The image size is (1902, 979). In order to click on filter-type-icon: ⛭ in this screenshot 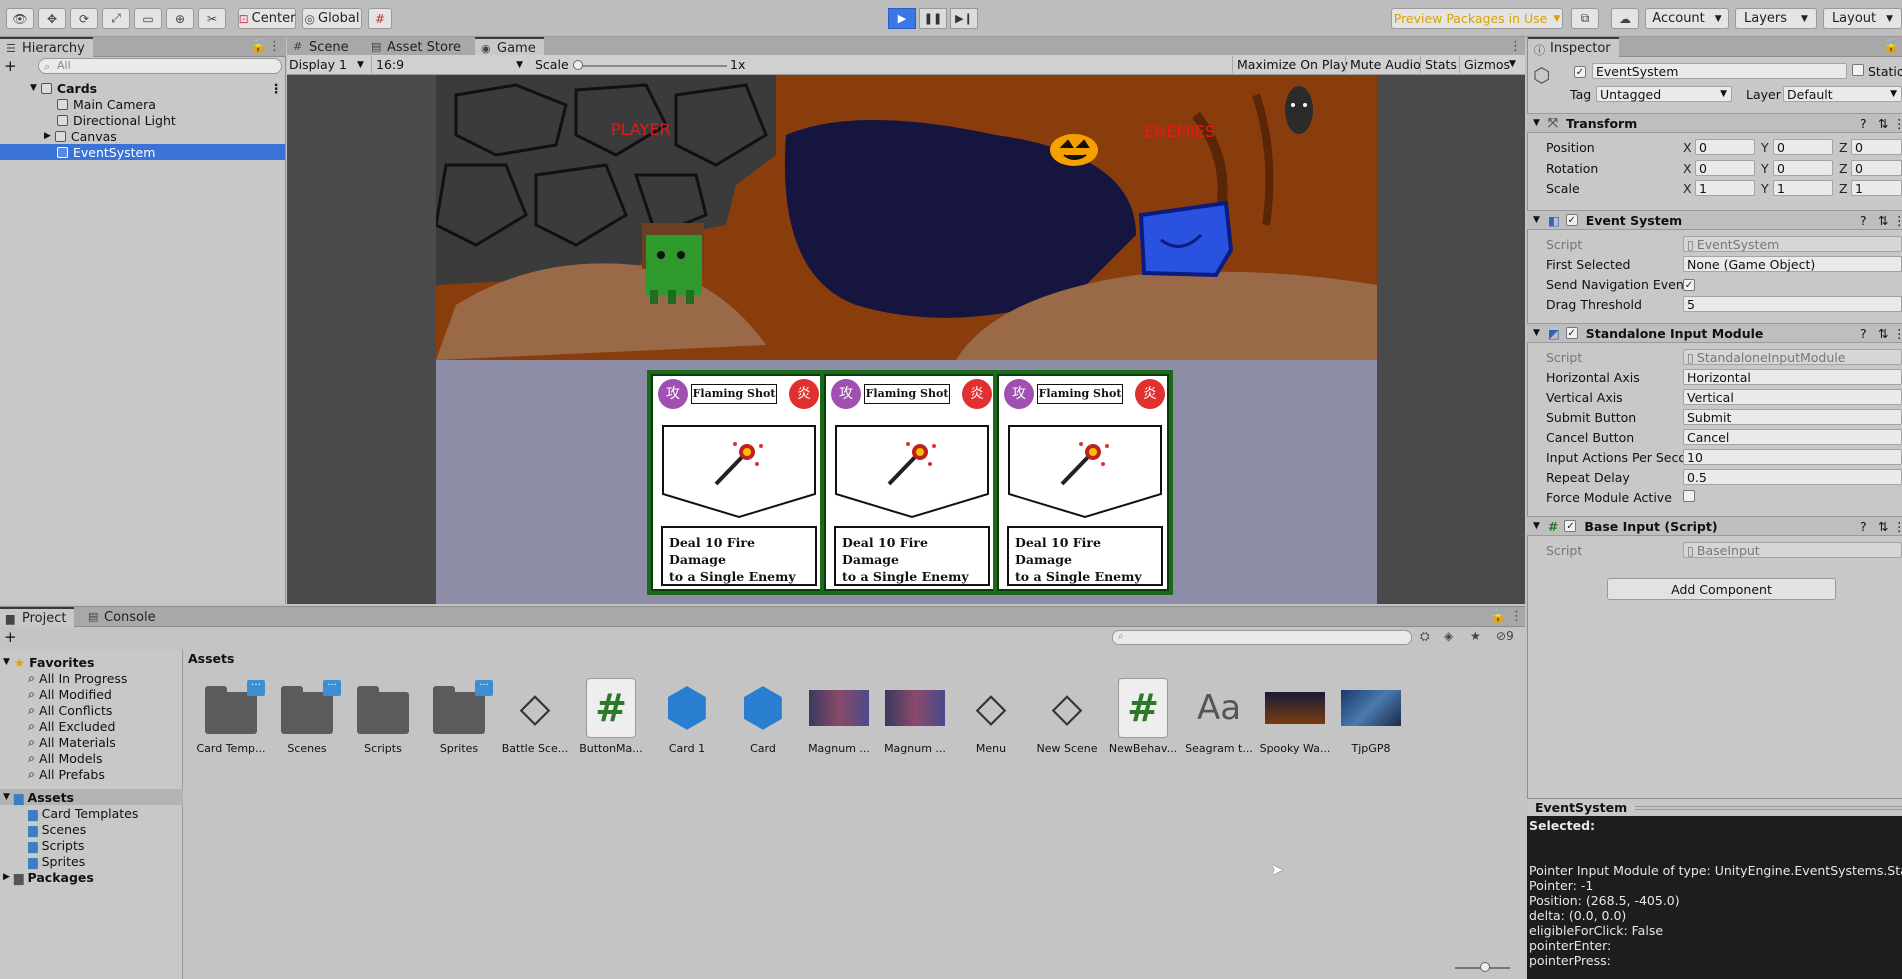, I will do `click(1425, 636)`.